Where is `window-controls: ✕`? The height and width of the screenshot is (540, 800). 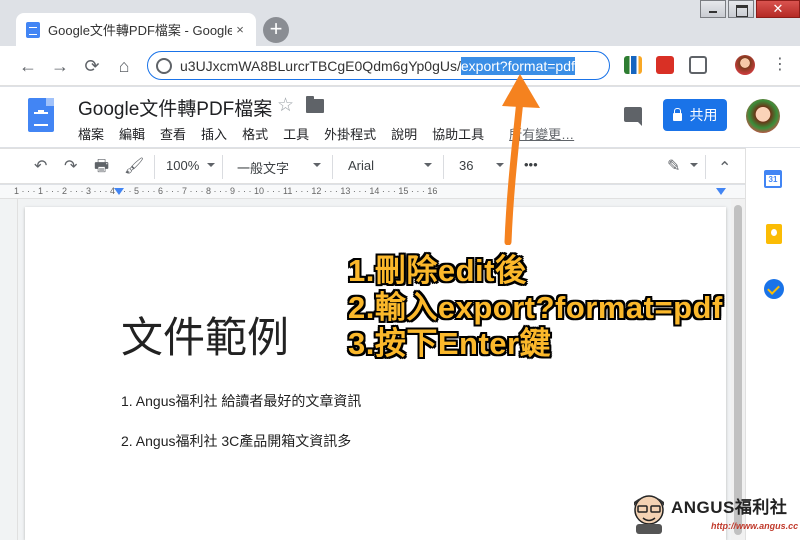
window-controls: ✕ is located at coordinates (749, 10).